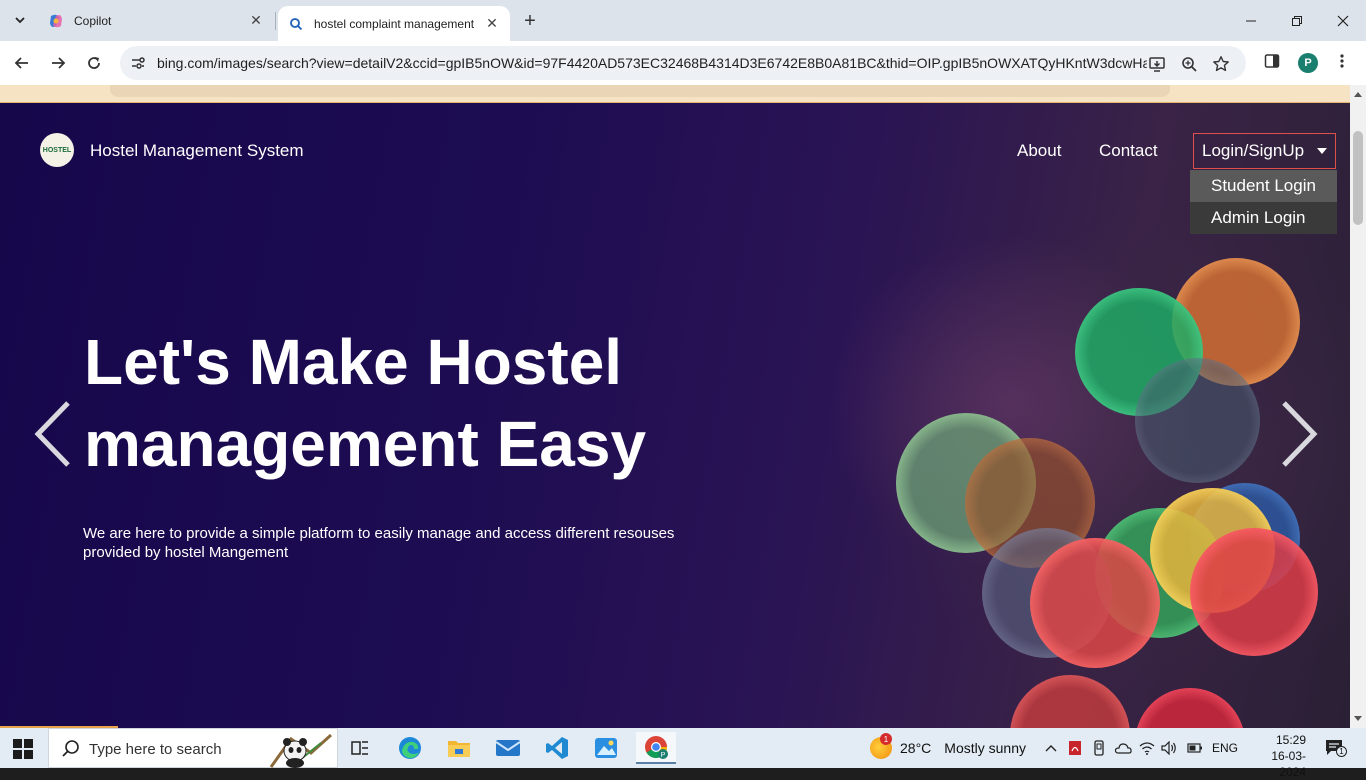 The height and width of the screenshot is (780, 1366). I want to click on battery-icon, so click(1195, 748).